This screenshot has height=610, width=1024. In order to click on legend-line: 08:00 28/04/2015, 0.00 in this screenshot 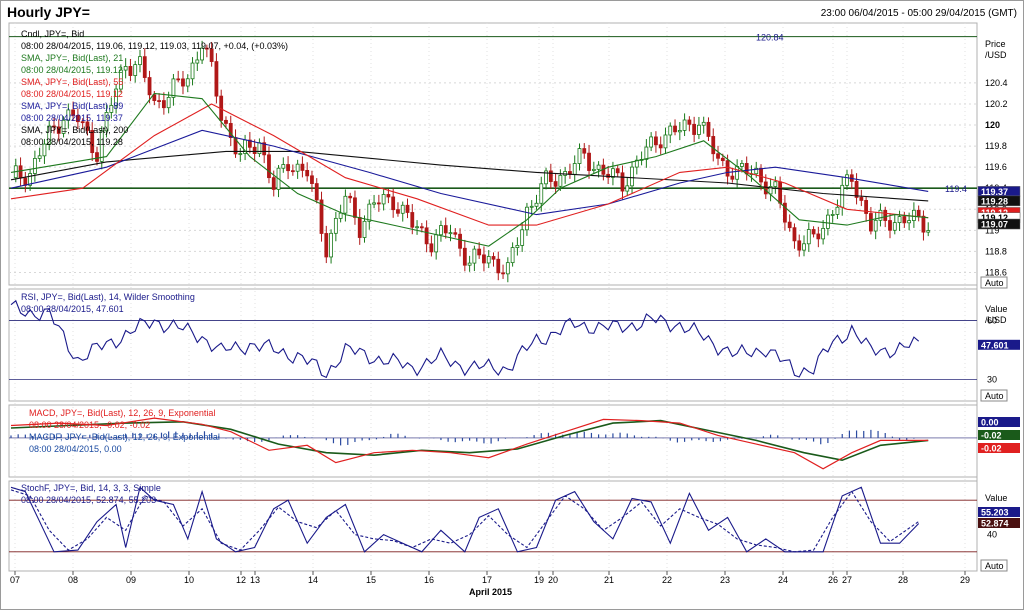, I will do `click(75, 449)`.